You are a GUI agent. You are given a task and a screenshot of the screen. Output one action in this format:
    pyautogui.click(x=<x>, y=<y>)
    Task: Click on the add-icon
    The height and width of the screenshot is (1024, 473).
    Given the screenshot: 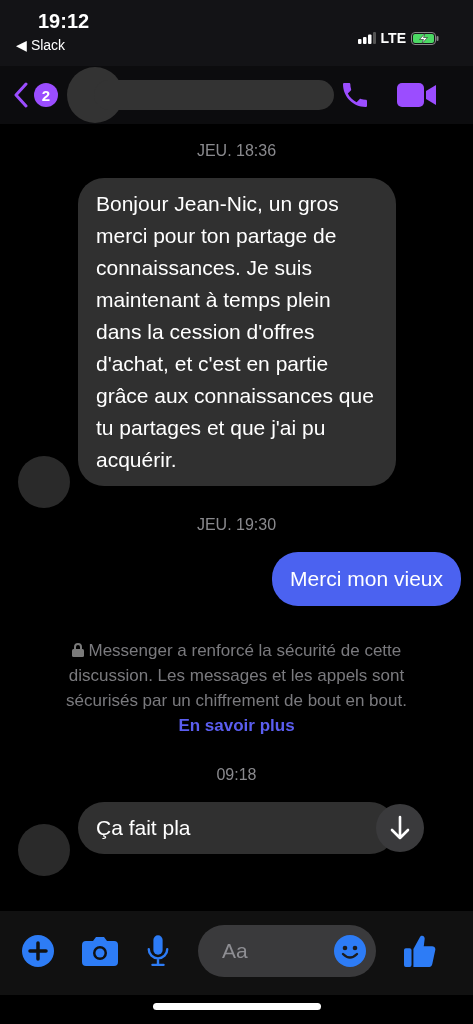 What is the action you would take?
    pyautogui.click(x=38, y=951)
    